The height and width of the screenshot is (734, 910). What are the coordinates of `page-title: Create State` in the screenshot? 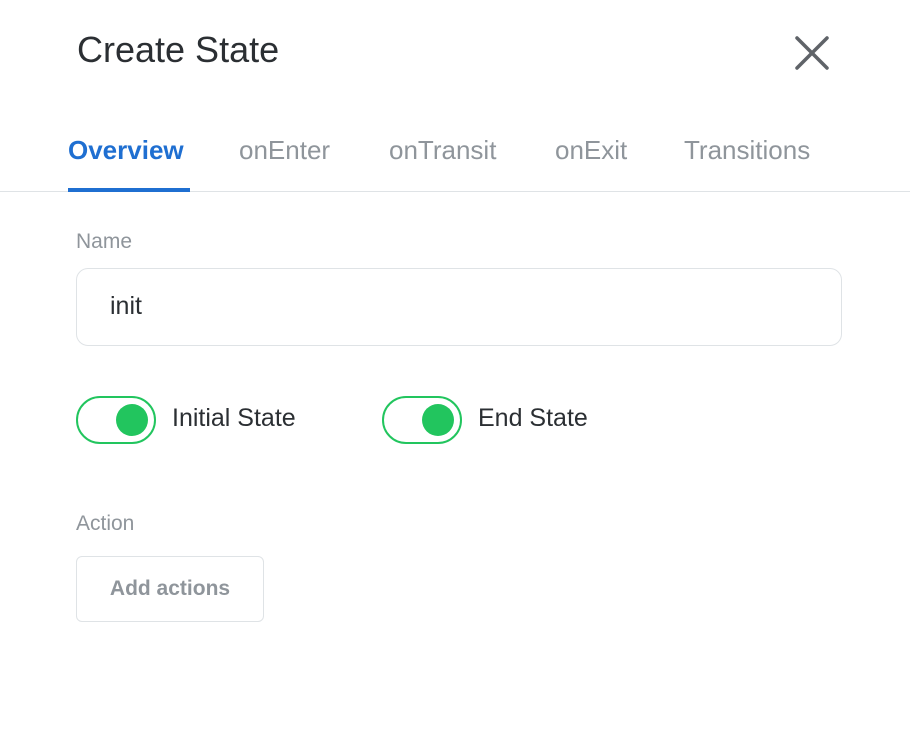 It's located at (178, 49).